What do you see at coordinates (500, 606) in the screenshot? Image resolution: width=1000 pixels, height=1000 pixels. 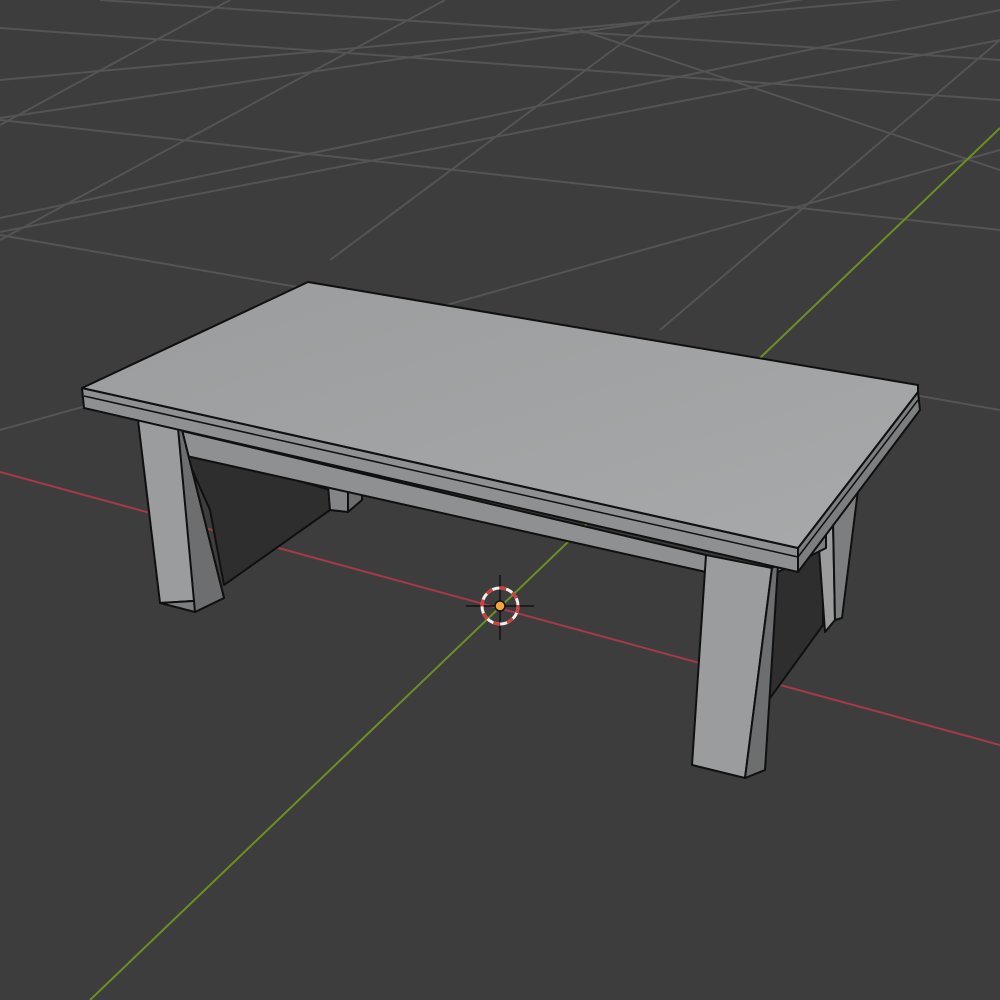 I see `object-origin-icon` at bounding box center [500, 606].